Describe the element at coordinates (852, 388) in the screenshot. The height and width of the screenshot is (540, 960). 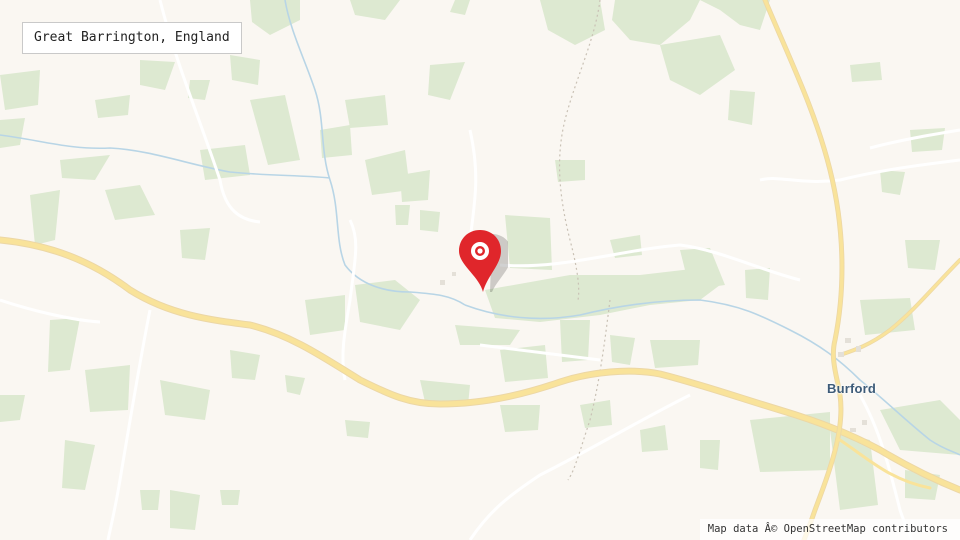
I see `place-label-burford: Burford` at that location.